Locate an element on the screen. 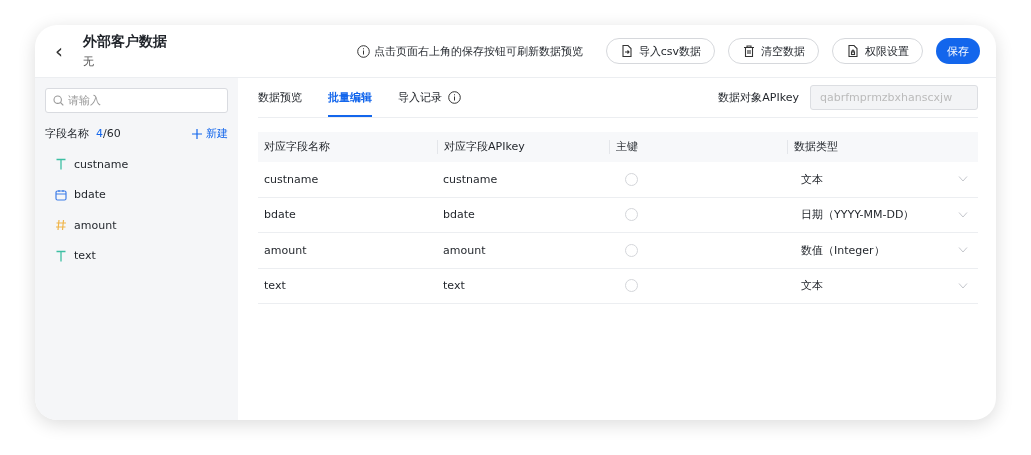 This screenshot has height=455, width=1031. search-icon is located at coordinates (58, 100).